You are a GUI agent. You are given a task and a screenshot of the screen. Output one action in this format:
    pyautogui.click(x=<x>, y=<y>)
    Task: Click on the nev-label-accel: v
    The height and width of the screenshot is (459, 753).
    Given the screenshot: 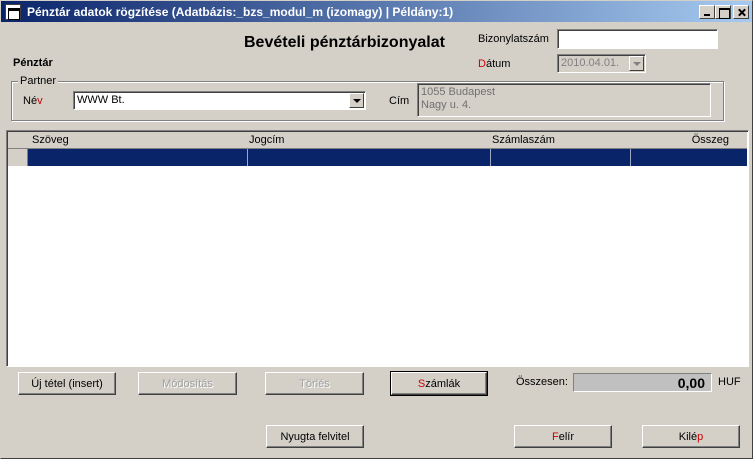 What is the action you would take?
    pyautogui.click(x=40, y=101)
    